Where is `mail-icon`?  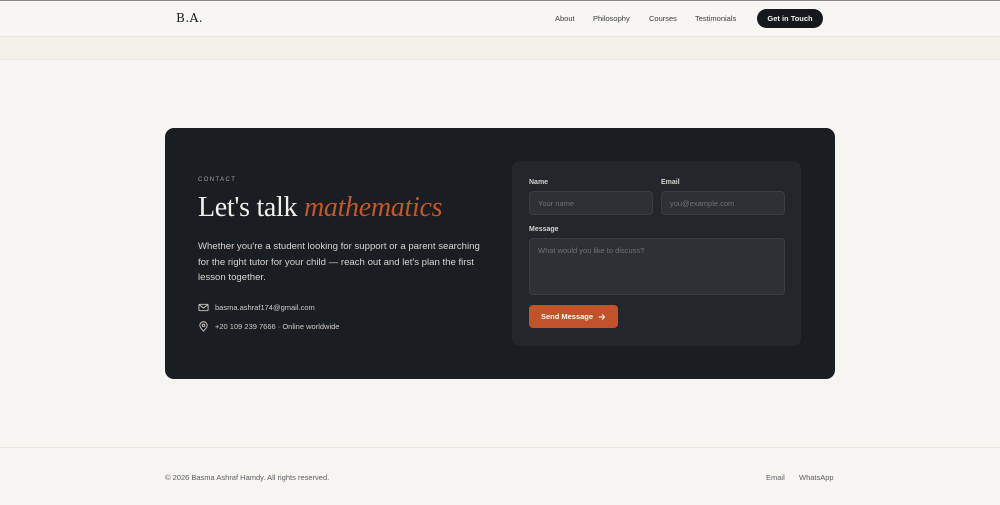 mail-icon is located at coordinates (203, 307).